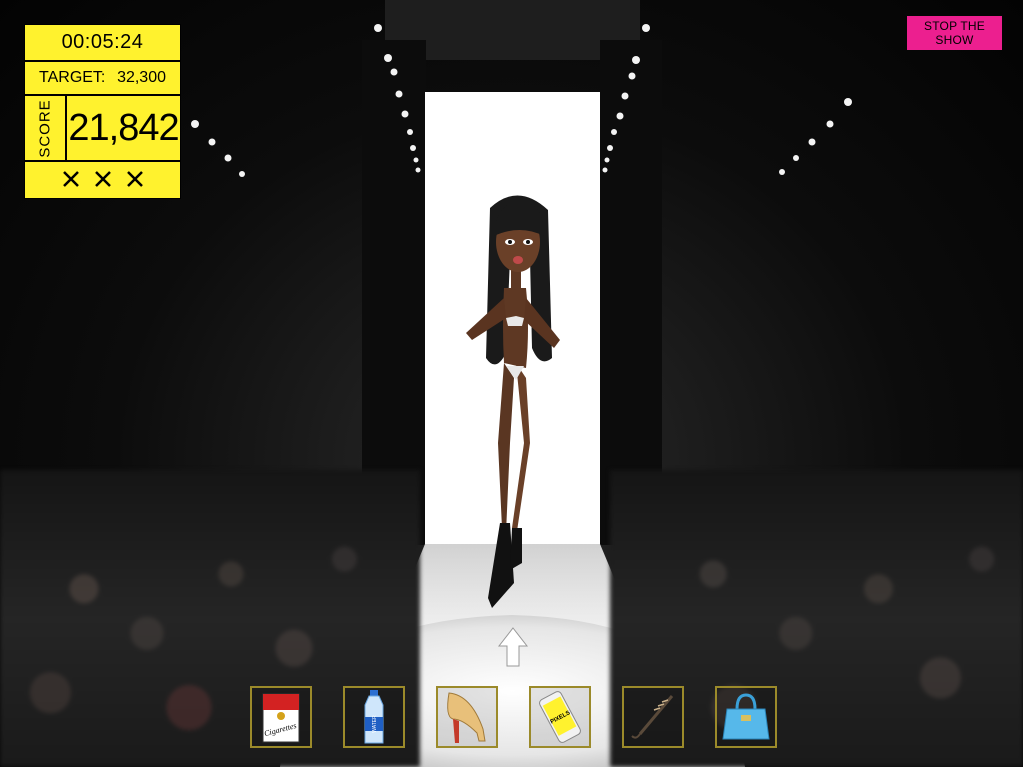 This screenshot has width=1023, height=767. I want to click on item-slot-umbrella, so click(653, 717).